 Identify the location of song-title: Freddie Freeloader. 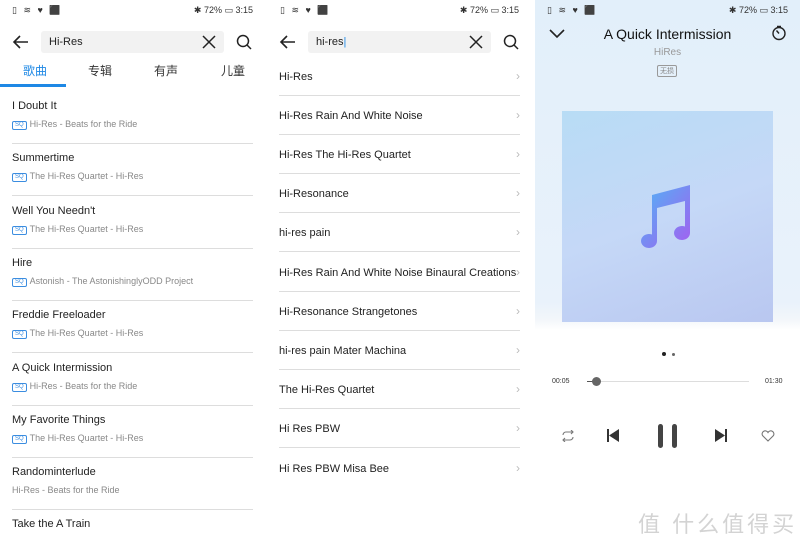
(59, 315).